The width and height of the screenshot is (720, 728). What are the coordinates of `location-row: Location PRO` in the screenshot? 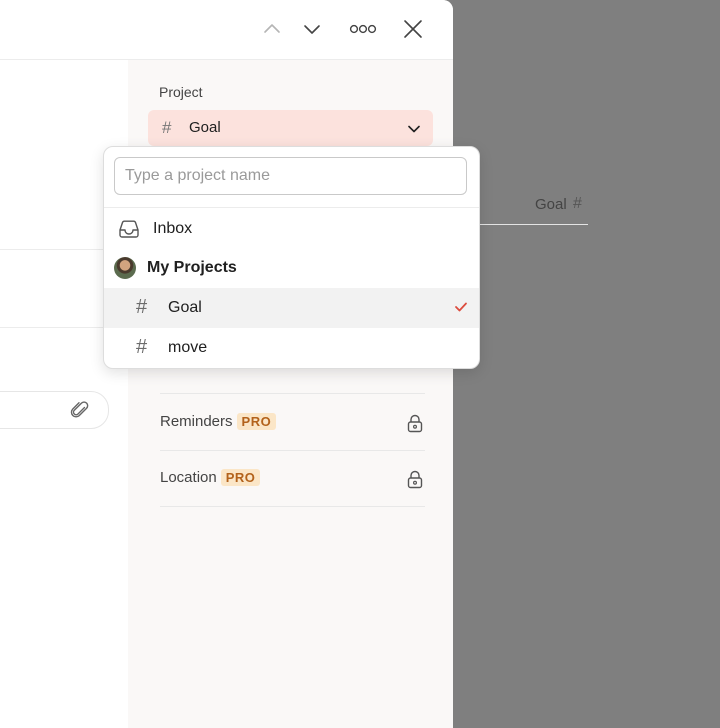 It's located at (292, 478).